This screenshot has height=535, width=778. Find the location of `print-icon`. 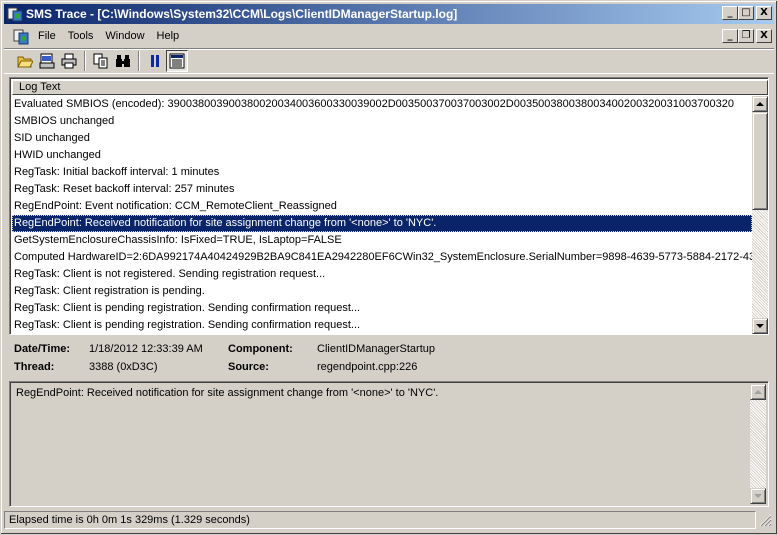

print-icon is located at coordinates (69, 61).